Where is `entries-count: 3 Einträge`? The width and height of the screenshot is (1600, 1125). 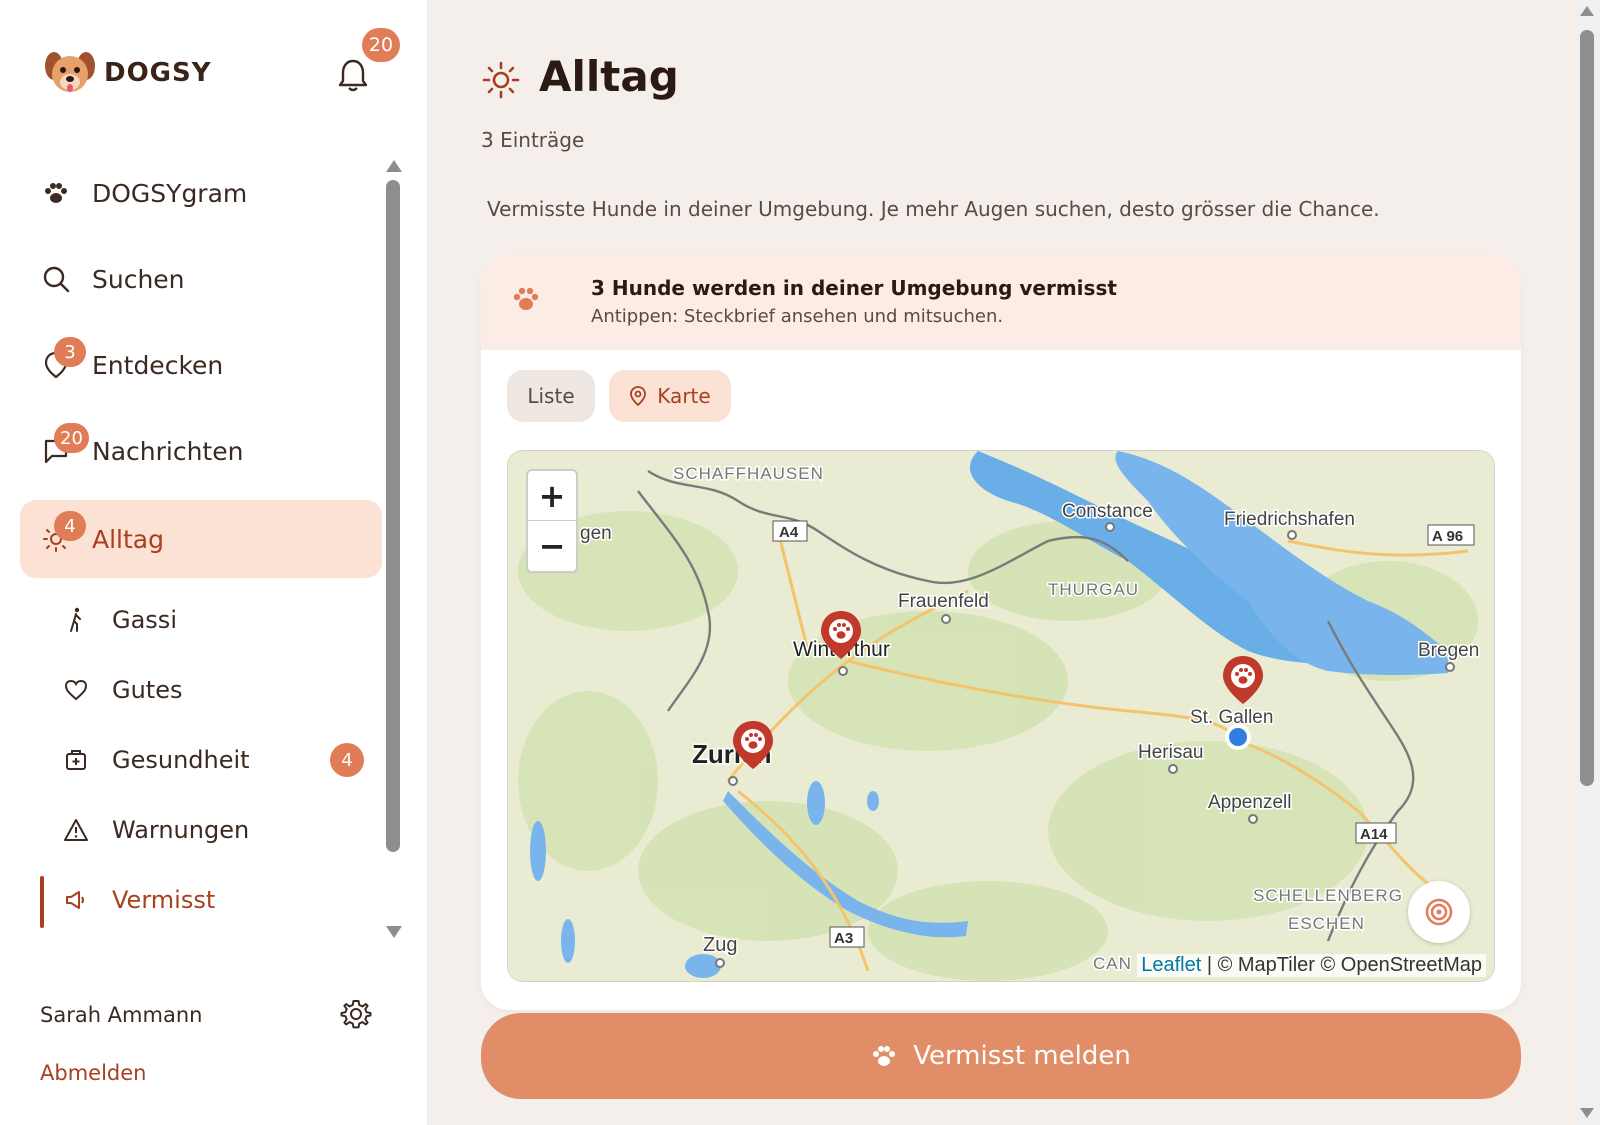 entries-count: 3 Einträge is located at coordinates (533, 140).